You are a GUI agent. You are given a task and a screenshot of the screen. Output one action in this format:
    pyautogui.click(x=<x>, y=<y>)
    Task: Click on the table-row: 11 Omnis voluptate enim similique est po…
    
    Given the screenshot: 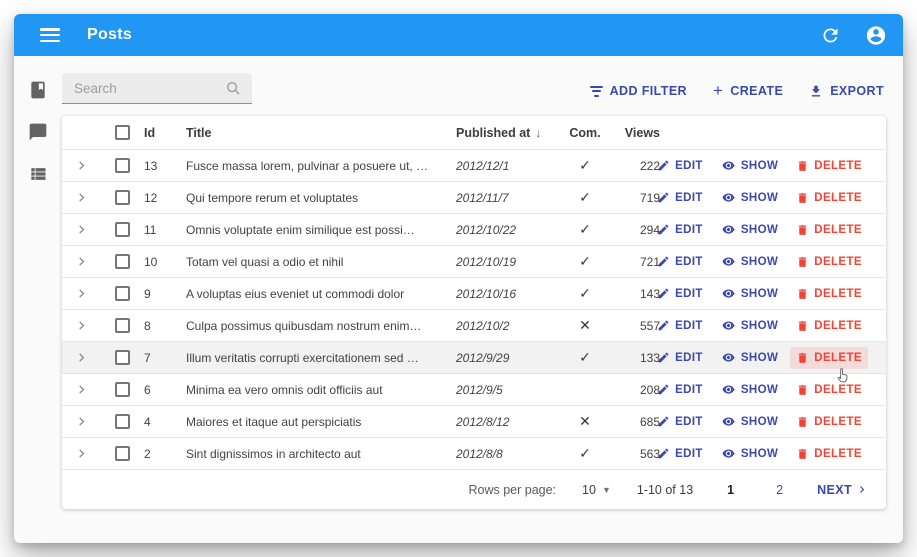 What is the action you would take?
    pyautogui.click(x=474, y=230)
    